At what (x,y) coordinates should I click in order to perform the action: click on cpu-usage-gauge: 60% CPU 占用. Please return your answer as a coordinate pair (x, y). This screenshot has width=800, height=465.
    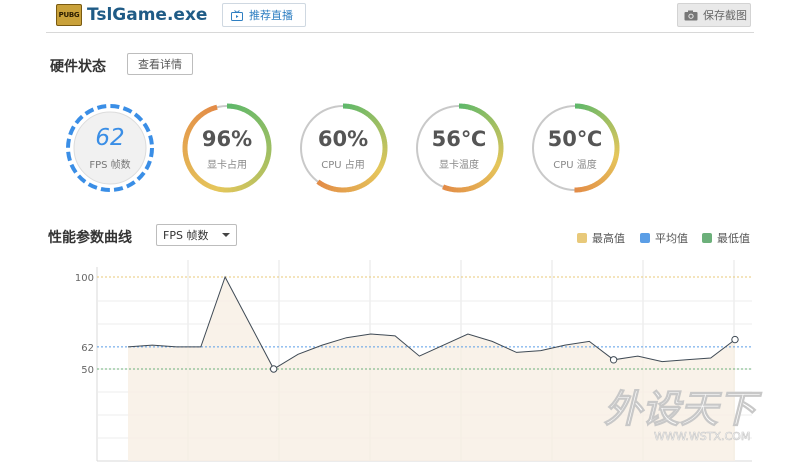
    Looking at the image, I should click on (343, 148).